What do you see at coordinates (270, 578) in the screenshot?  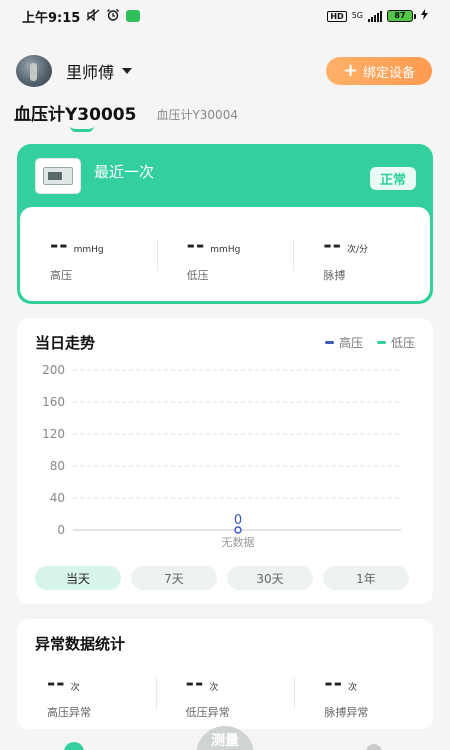 I see `range-tab-30d: 30天` at bounding box center [270, 578].